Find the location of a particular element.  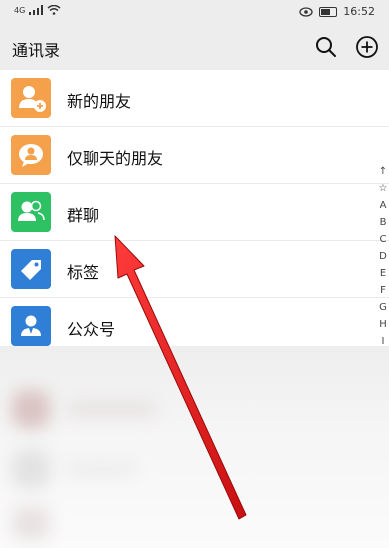

alphabet-index-bar: ↑ ☆ A B C D E F G H I is located at coordinates (382, 256).